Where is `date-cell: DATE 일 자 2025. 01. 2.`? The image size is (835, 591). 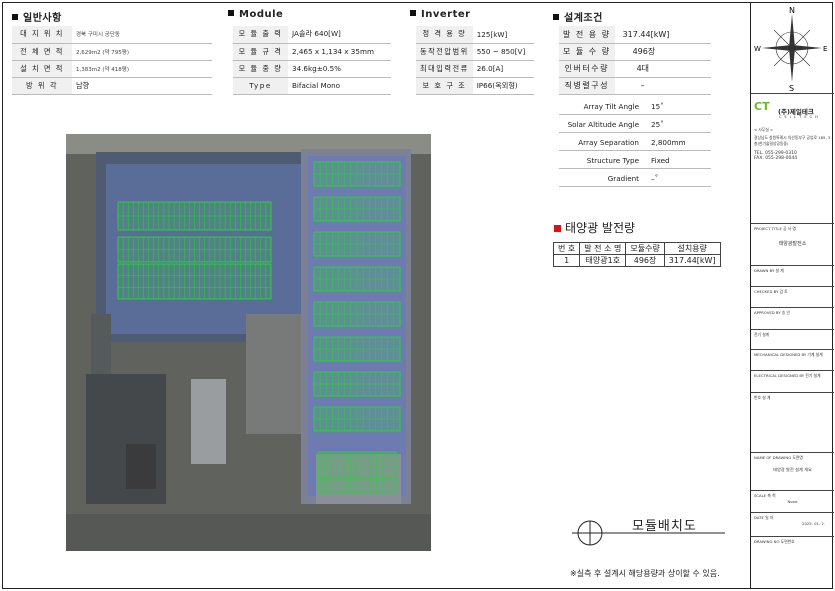 date-cell: DATE 일 자 2025. 01. 2. is located at coordinates (792, 525).